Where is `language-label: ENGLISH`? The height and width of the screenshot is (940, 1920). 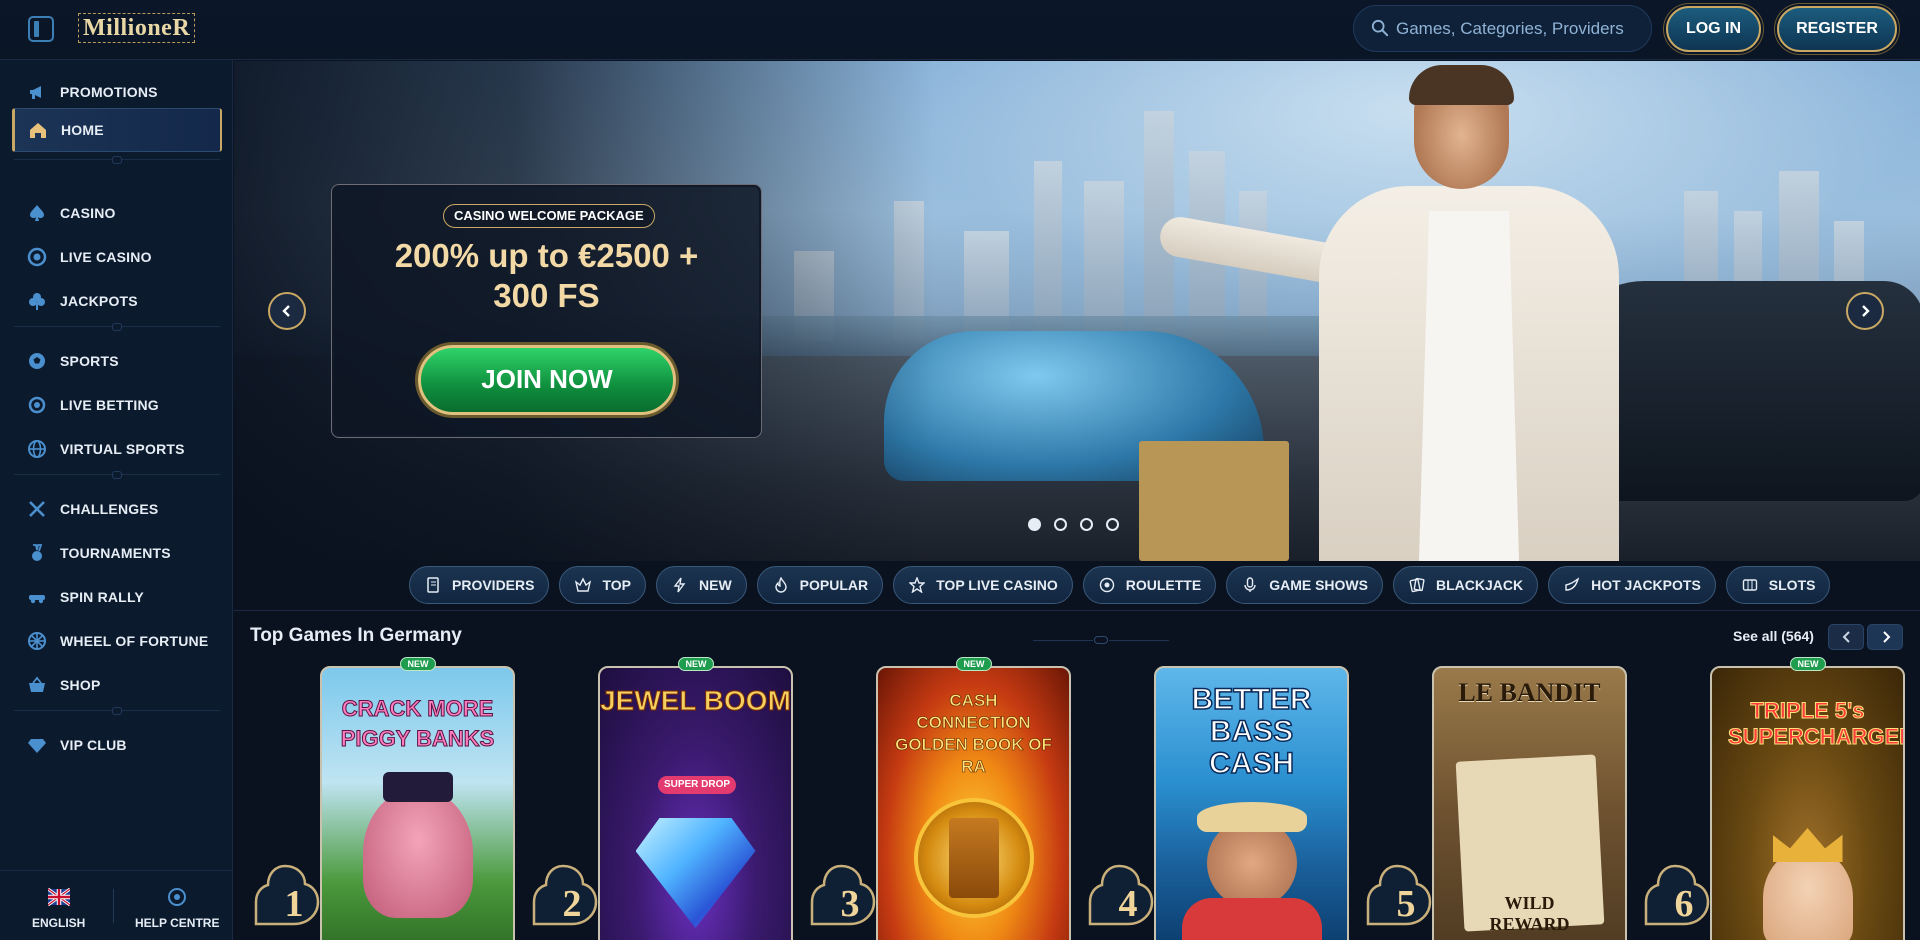 language-label: ENGLISH is located at coordinates (59, 923).